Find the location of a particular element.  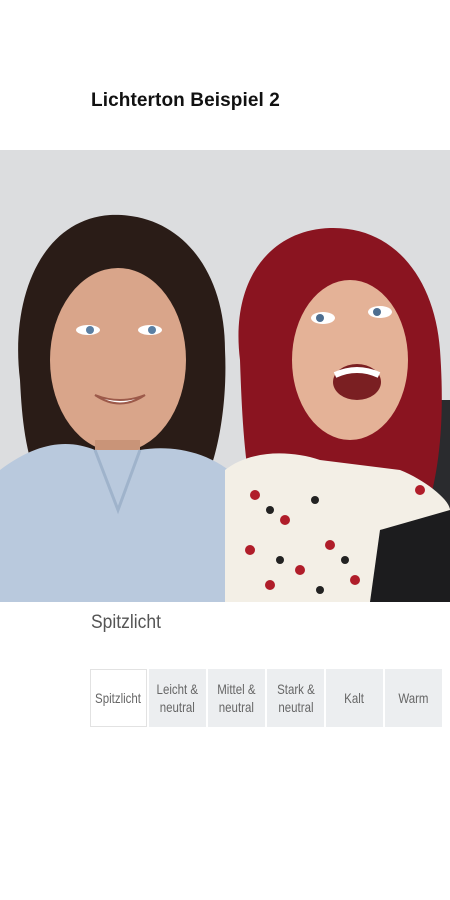

option-spitzlicht: Spitzlicht is located at coordinates (118, 698).